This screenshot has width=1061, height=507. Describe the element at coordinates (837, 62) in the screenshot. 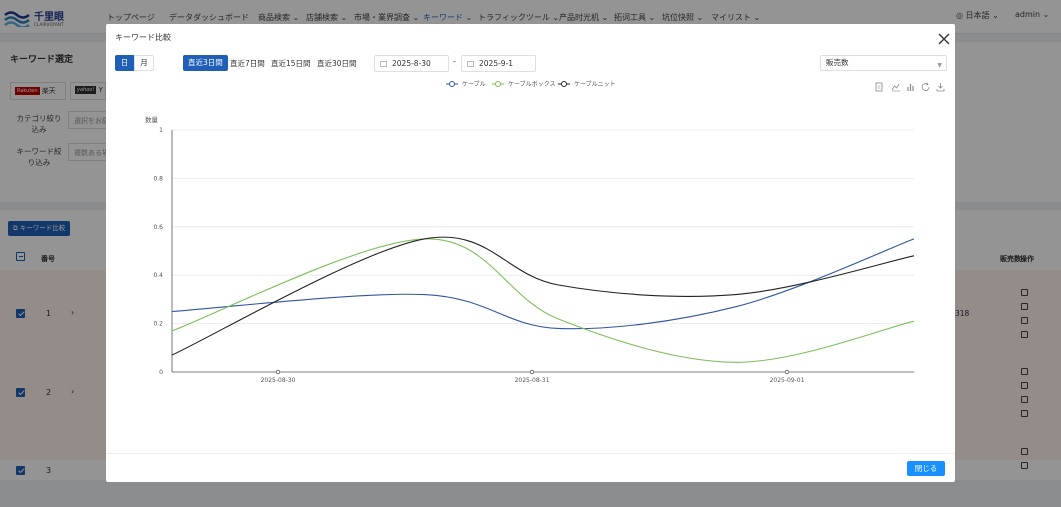

I see `metric-select-value: 販売数` at that location.